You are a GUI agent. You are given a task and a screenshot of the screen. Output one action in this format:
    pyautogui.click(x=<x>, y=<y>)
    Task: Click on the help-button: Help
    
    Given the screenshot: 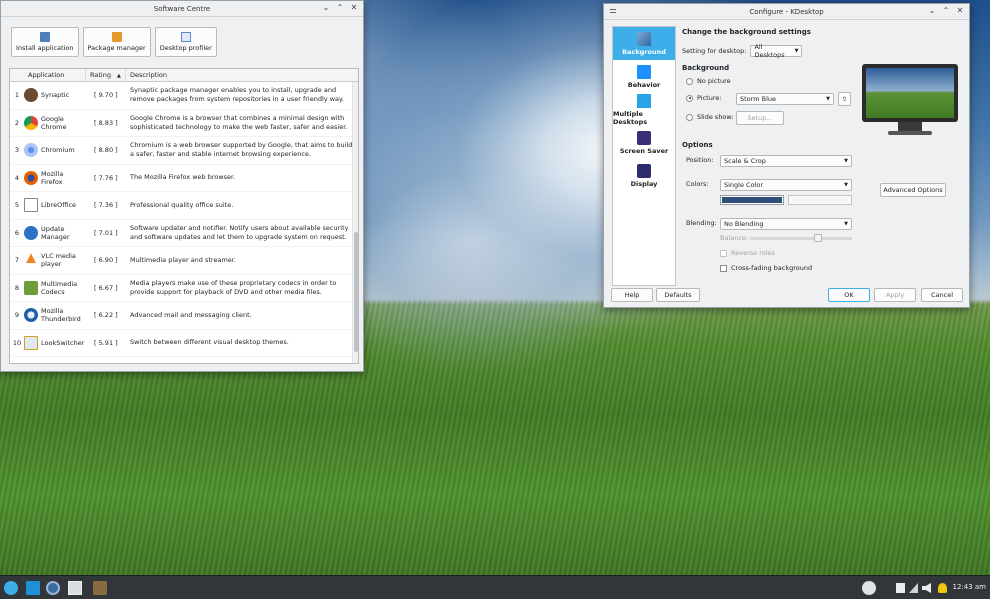 What is the action you would take?
    pyautogui.click(x=632, y=295)
    